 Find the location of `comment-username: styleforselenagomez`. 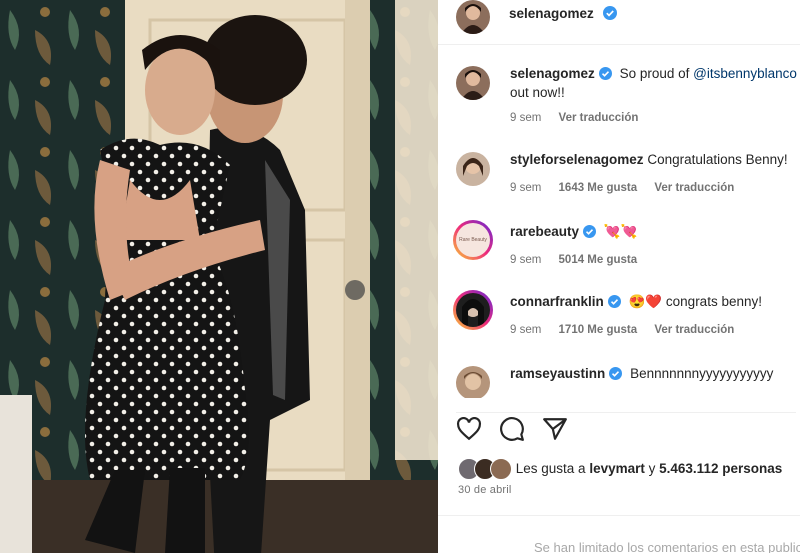

comment-username: styleforselenagomez is located at coordinates (577, 159).